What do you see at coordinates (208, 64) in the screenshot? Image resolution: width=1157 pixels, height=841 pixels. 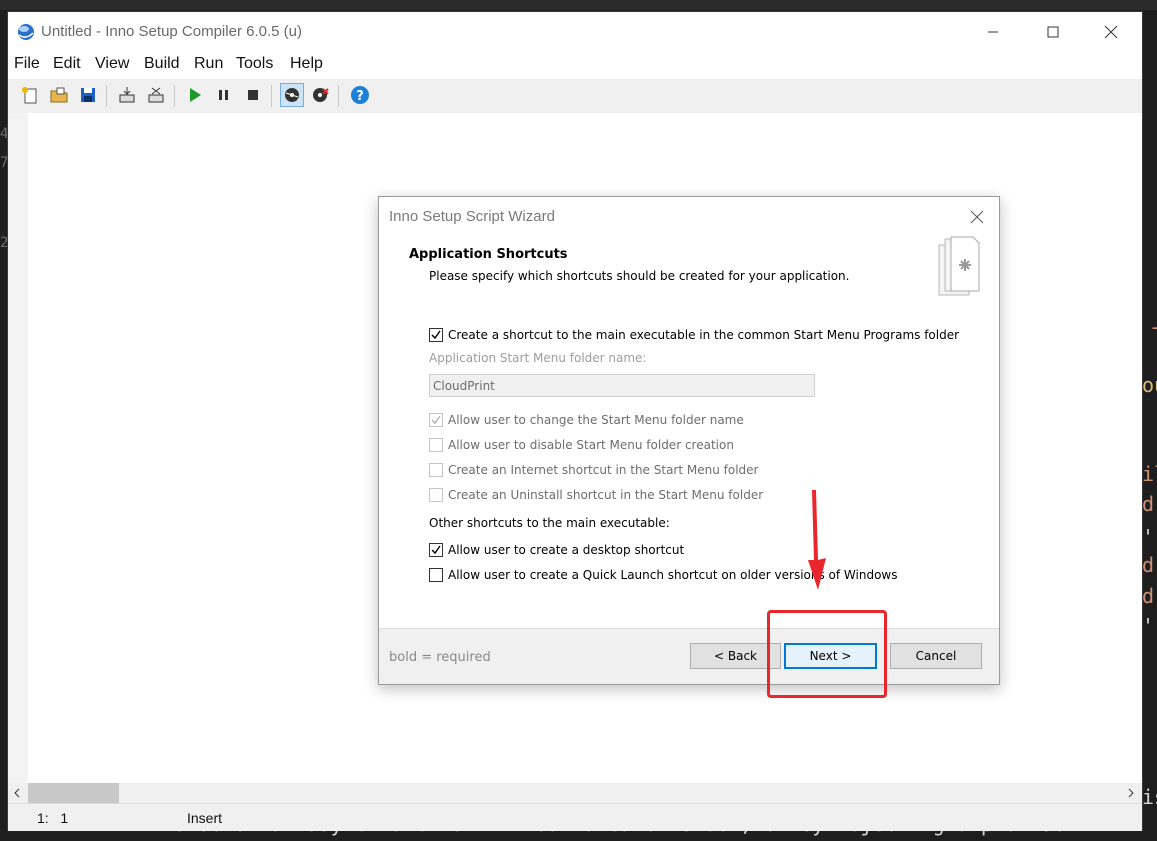 I see `menu-run: Run` at bounding box center [208, 64].